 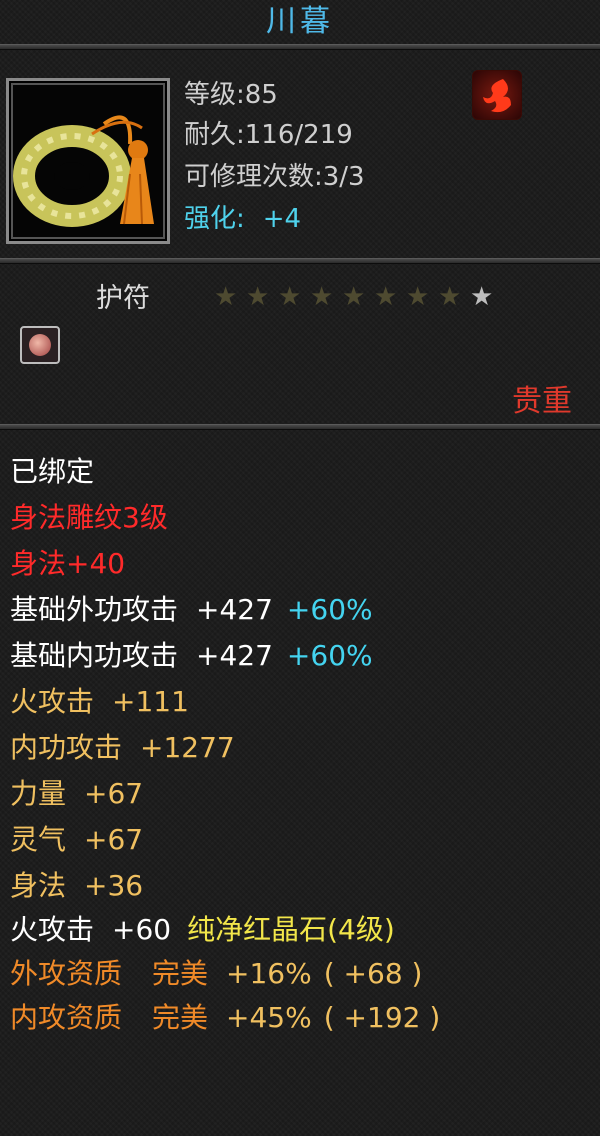 I want to click on int-quality-line: 内攻资质 完美 +45% ( +192 ), so click(x=225, y=1018).